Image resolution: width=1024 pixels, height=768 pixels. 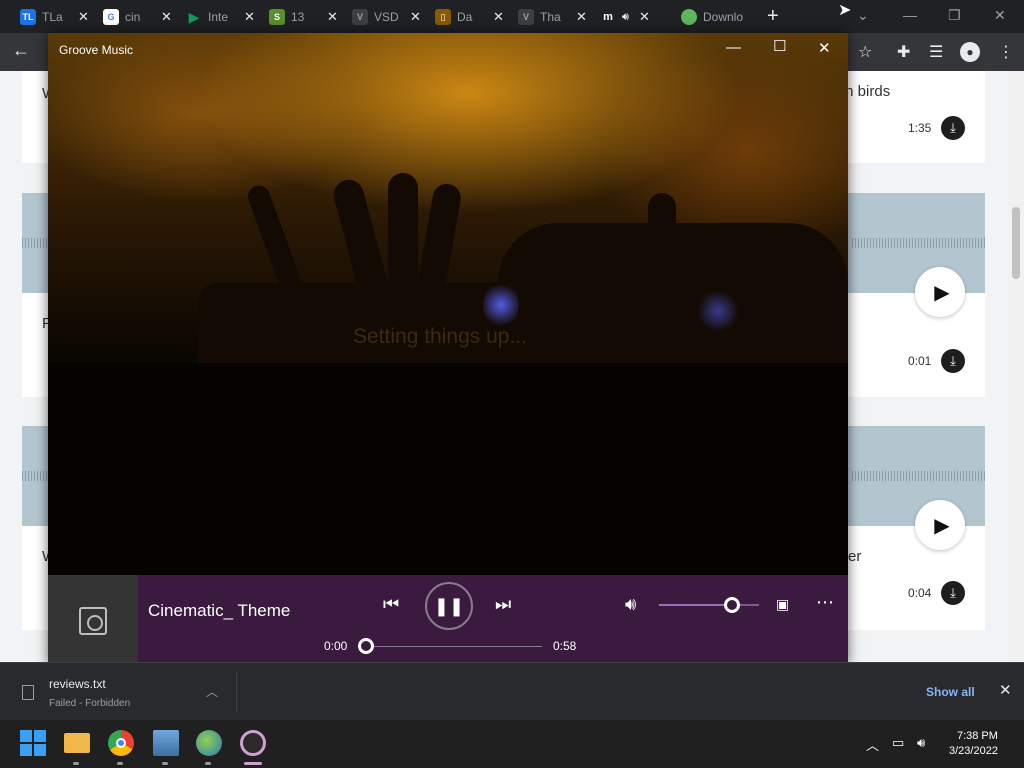 I want to click on app-globe-icon, so click(x=209, y=743).